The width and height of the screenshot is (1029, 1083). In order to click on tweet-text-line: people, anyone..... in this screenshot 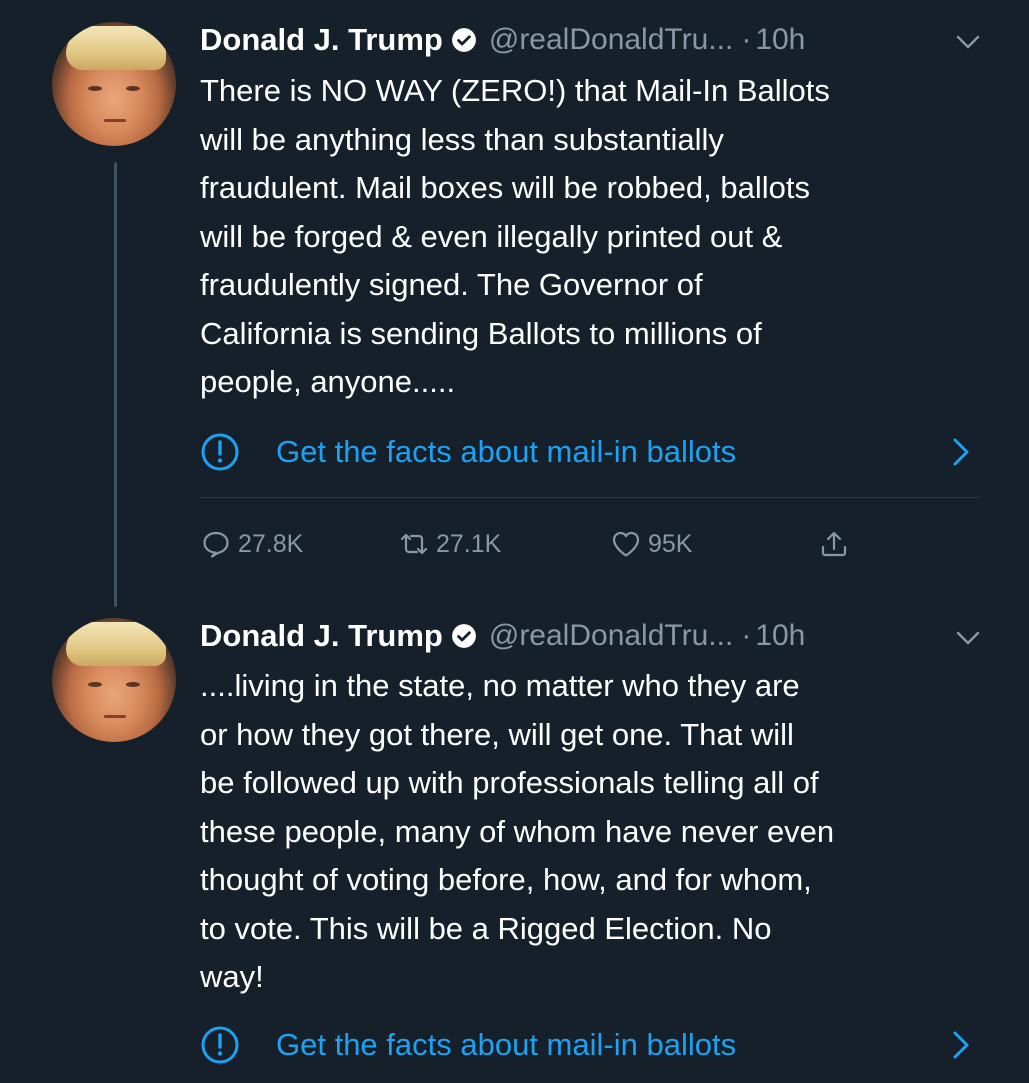, I will do `click(328, 381)`.